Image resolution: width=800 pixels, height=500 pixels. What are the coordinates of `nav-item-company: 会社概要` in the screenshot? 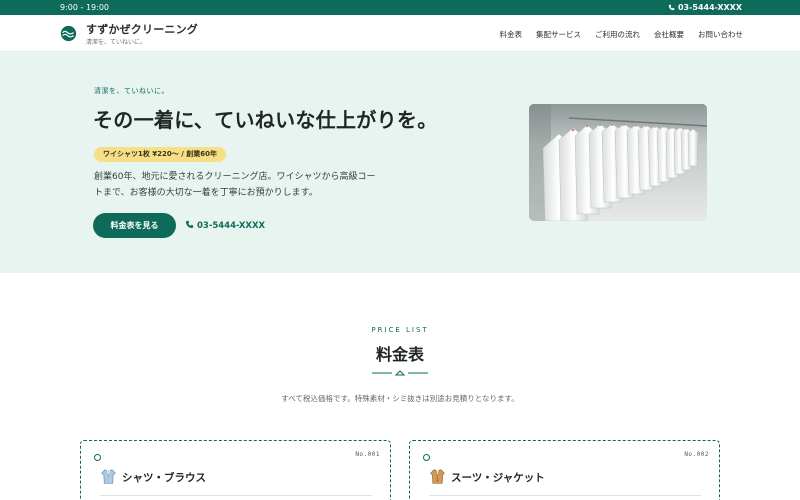 It's located at (669, 34).